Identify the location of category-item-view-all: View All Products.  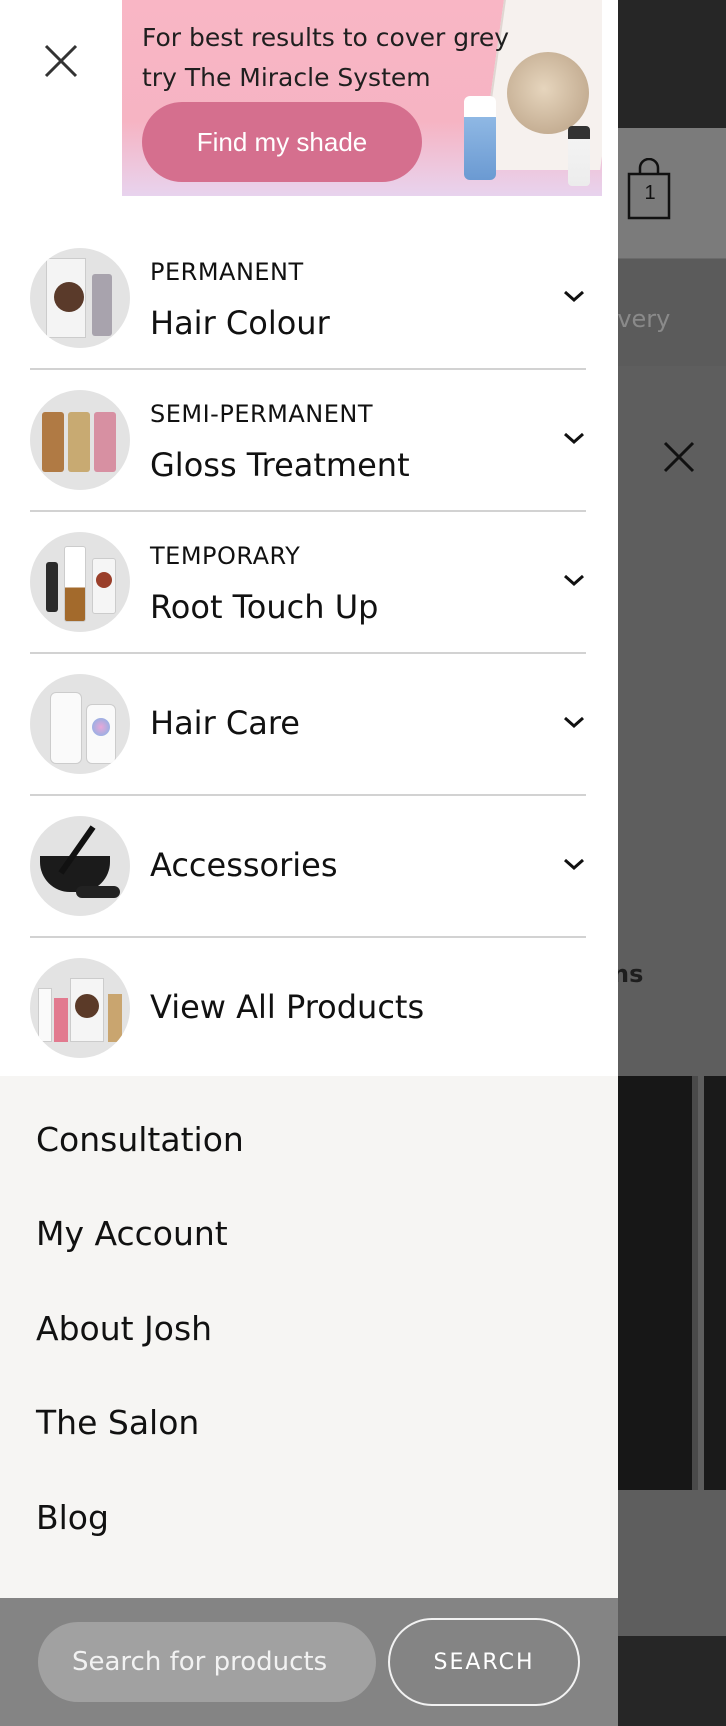
(308, 1009).